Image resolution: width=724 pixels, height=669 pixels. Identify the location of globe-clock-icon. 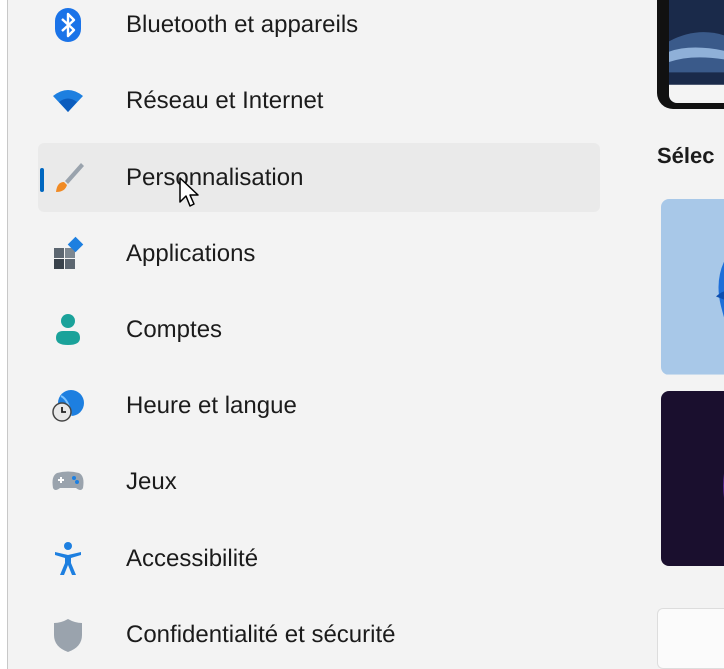
(68, 406).